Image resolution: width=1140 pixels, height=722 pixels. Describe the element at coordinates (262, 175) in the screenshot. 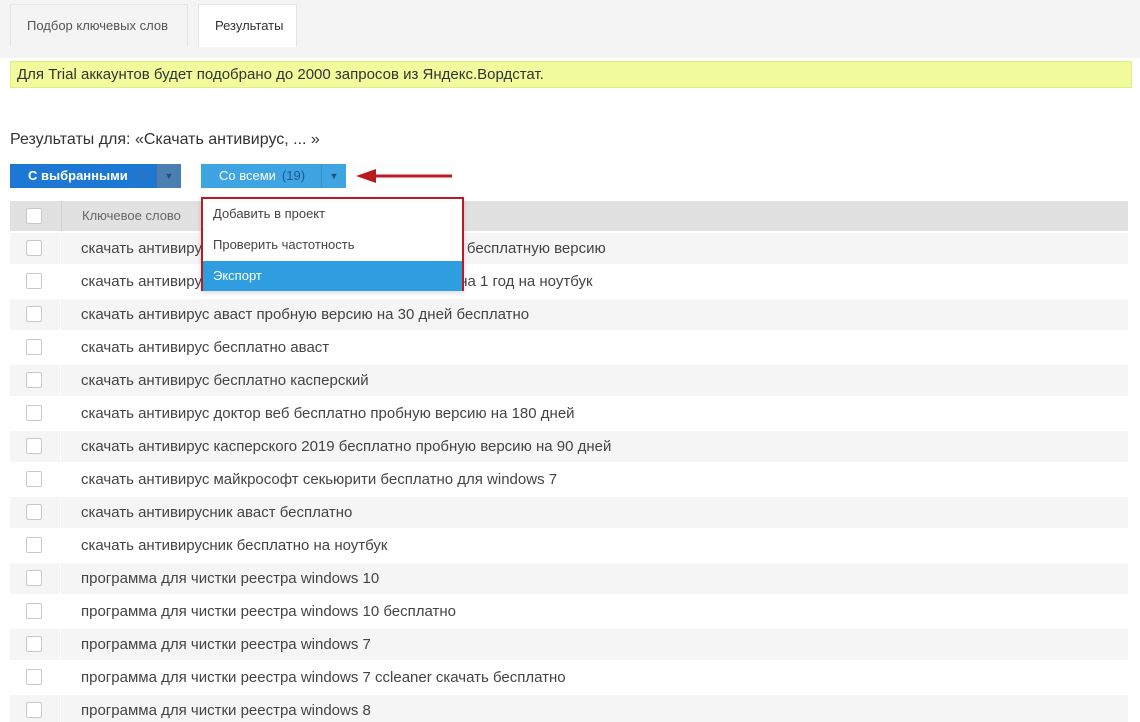

I see `with-all-label: Со всеми (19)` at that location.